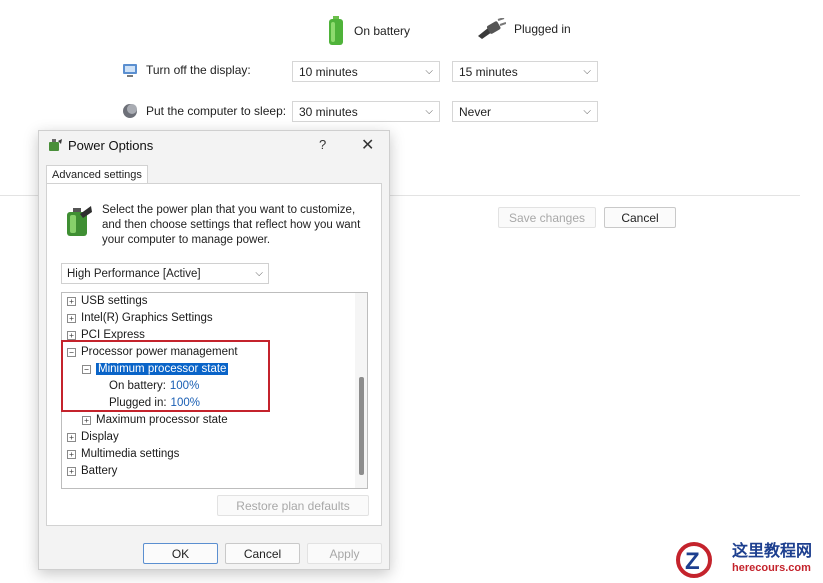 Image resolution: width=823 pixels, height=583 pixels. Describe the element at coordinates (475, 111) in the screenshot. I see `sleep-plugged-in-value: Never` at that location.